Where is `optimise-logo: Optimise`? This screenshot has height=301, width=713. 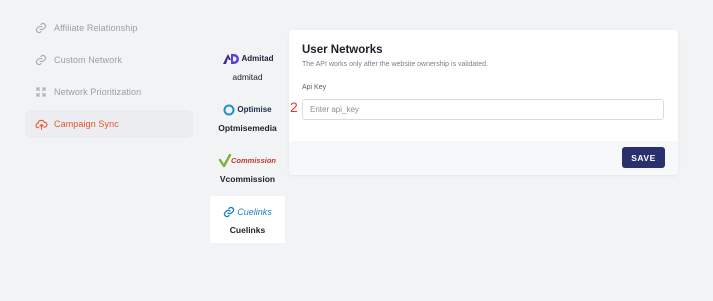 optimise-logo: Optimise is located at coordinates (247, 110).